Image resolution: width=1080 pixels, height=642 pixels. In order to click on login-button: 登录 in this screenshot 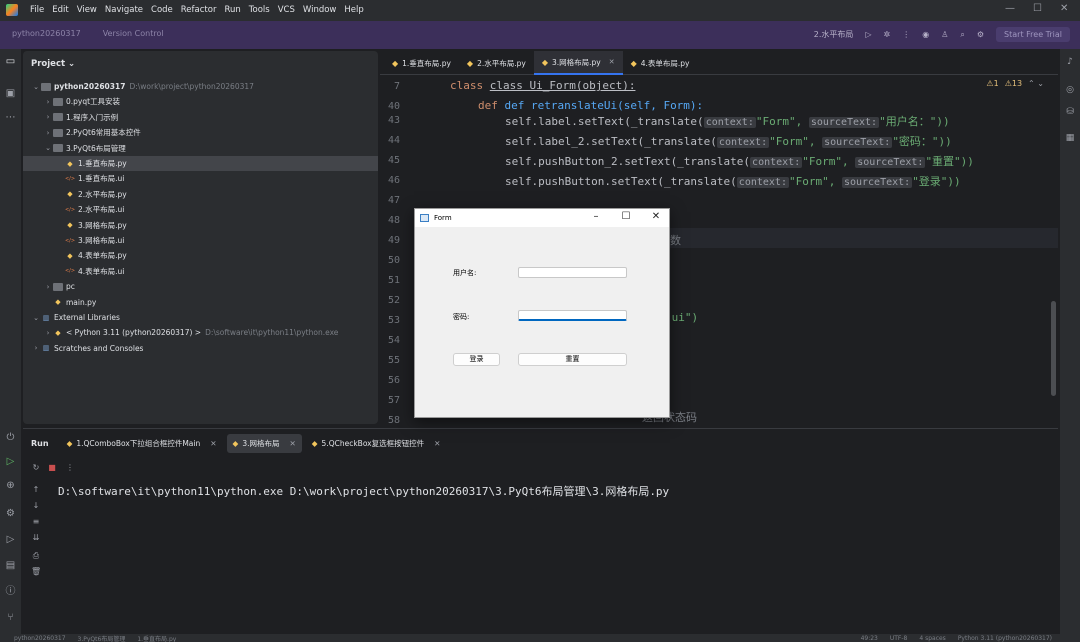, I will do `click(476, 359)`.